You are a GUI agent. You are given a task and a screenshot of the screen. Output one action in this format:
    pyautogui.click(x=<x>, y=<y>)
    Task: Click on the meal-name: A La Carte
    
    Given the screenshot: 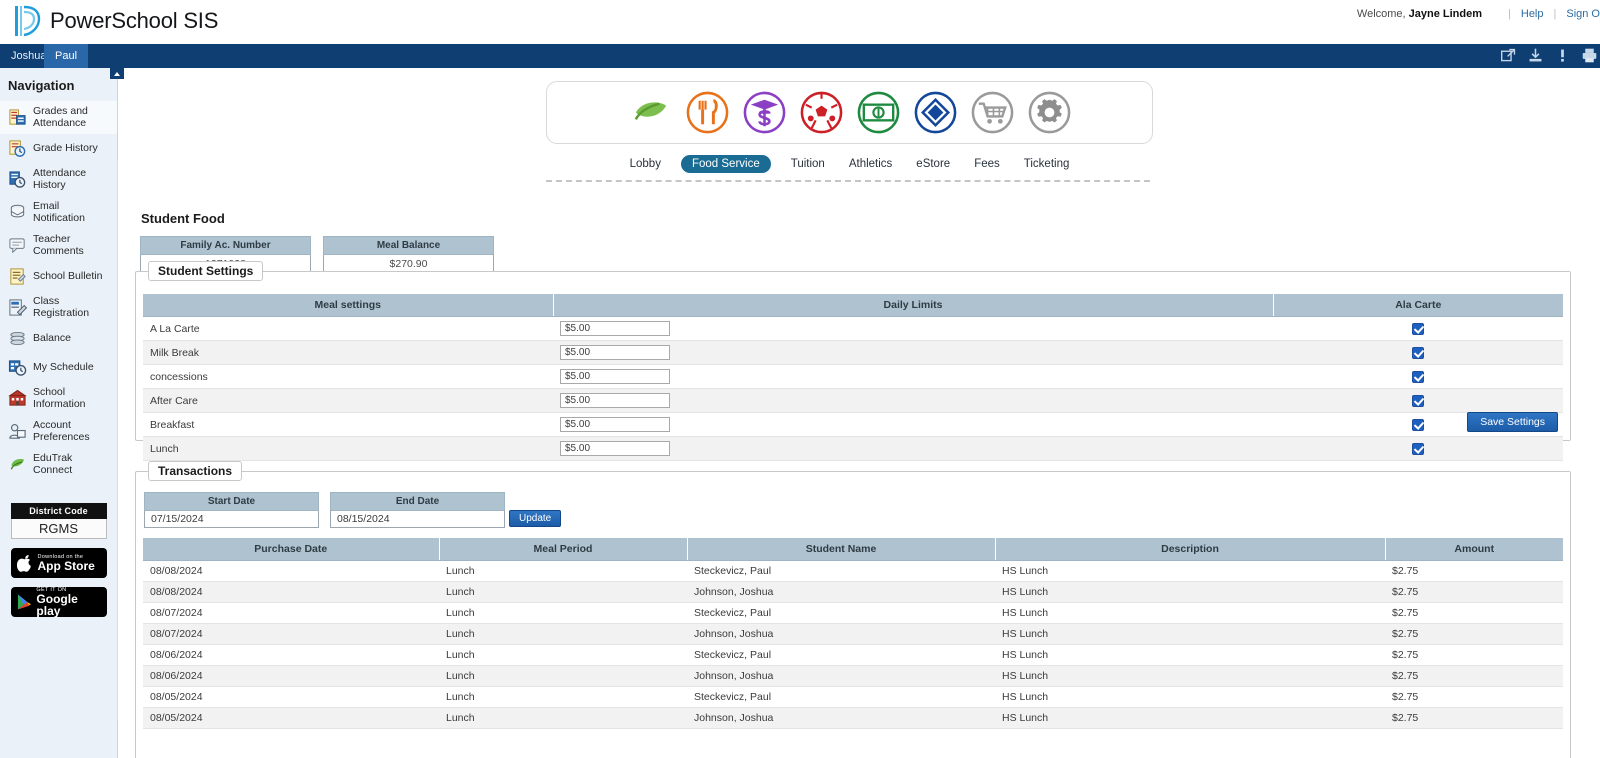 What is the action you would take?
    pyautogui.click(x=348, y=328)
    